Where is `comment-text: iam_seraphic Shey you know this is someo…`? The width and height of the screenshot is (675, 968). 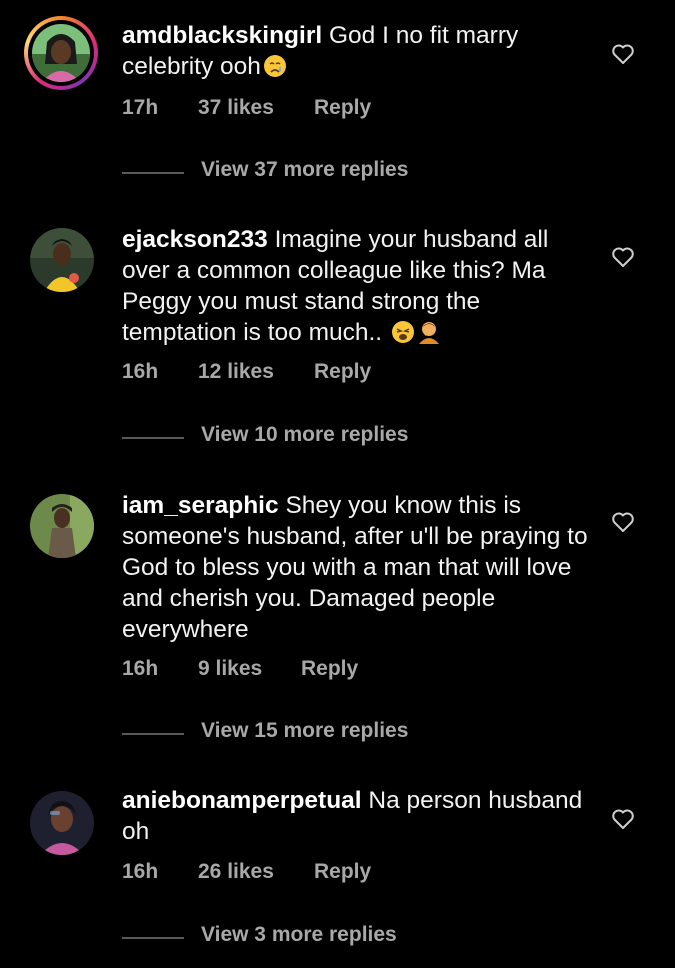 comment-text: iam_seraphic Shey you know this is someo… is located at coordinates (357, 567).